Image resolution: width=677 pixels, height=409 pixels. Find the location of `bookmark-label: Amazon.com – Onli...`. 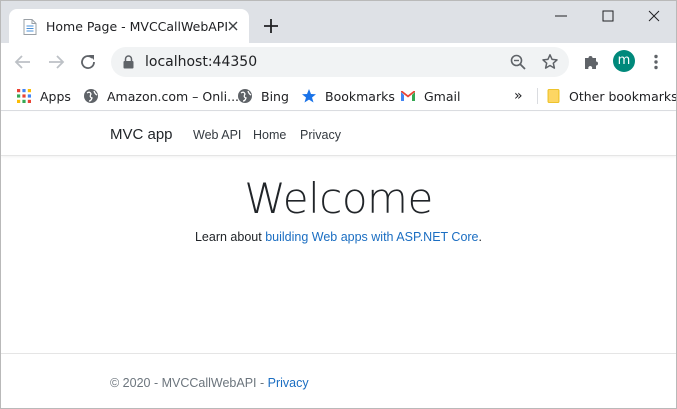

bookmark-label: Amazon.com – Onli... is located at coordinates (173, 96).